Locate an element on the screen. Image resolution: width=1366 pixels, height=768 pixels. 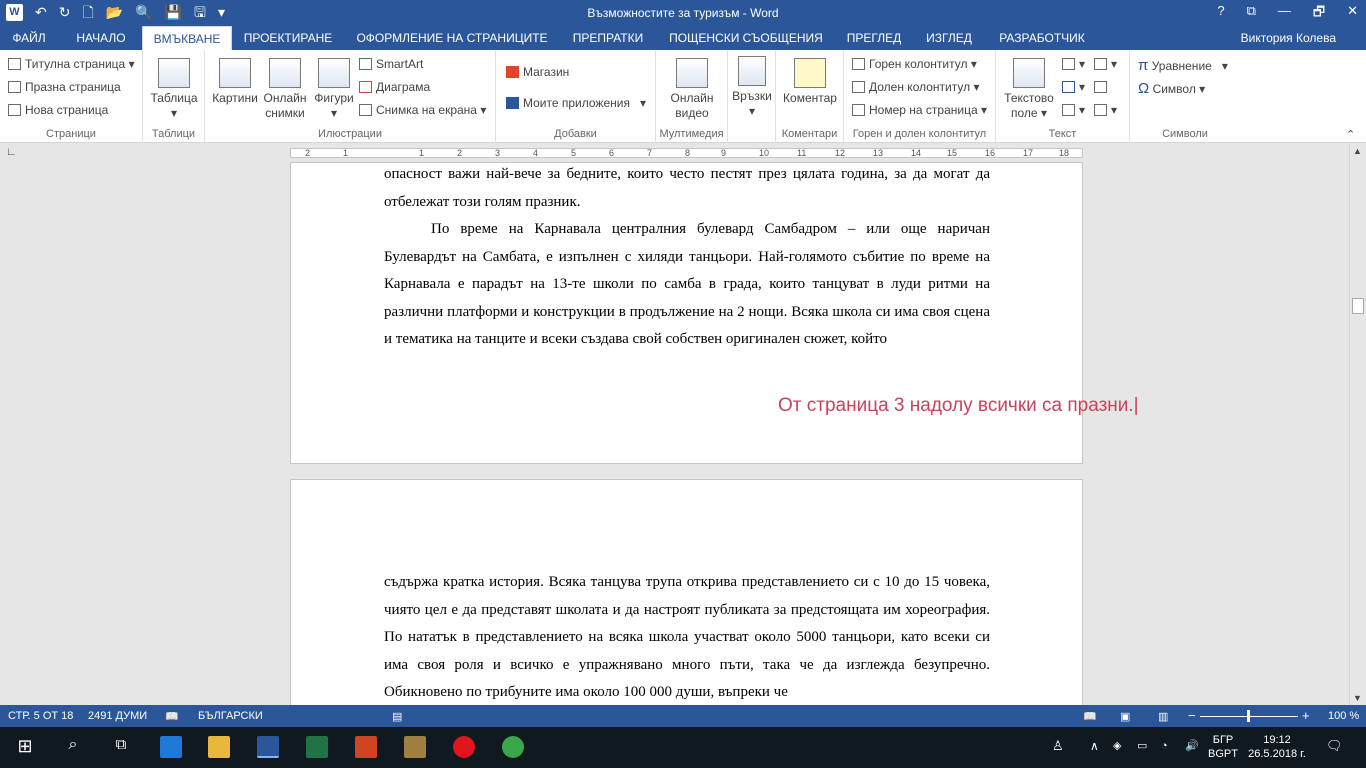
search-icon: ⌕ is located at coordinates (73, 747).